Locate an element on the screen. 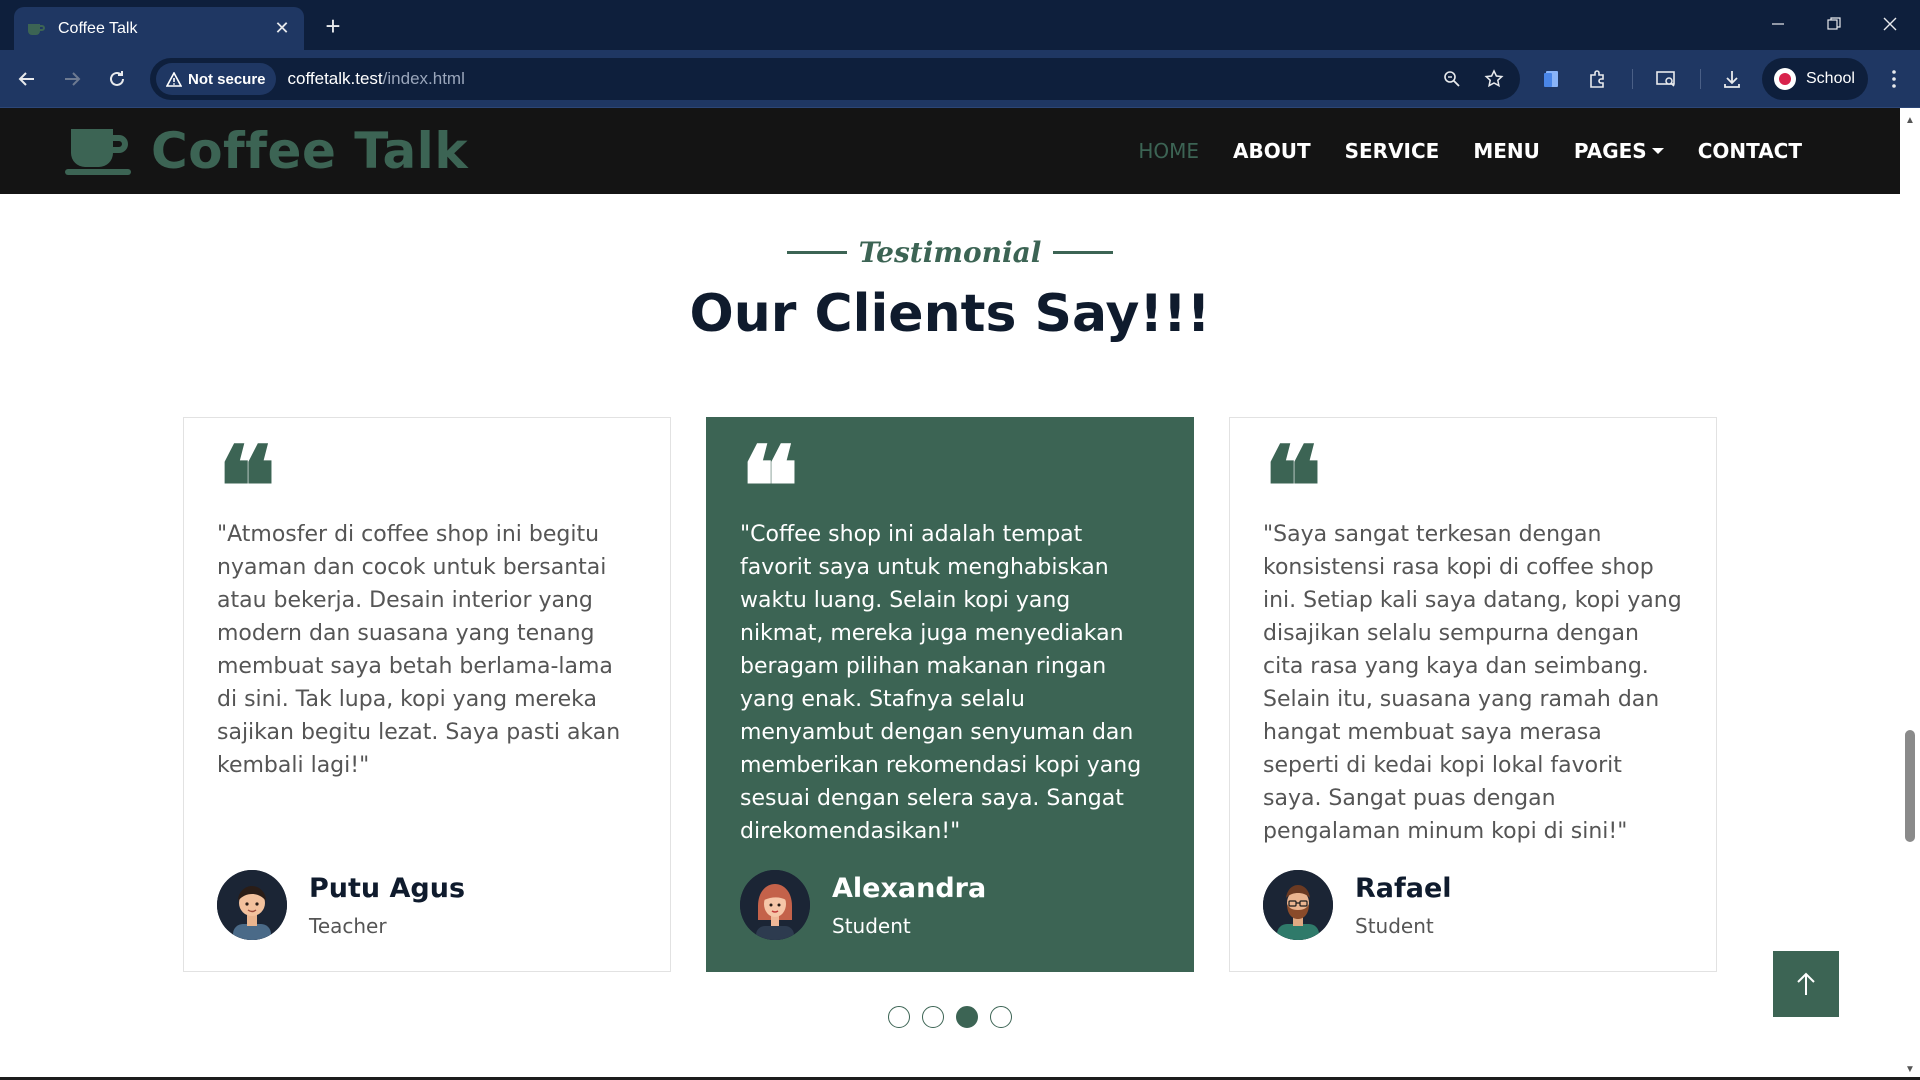 The image size is (1920, 1080). author-name: Putu Agus is located at coordinates (387, 888).